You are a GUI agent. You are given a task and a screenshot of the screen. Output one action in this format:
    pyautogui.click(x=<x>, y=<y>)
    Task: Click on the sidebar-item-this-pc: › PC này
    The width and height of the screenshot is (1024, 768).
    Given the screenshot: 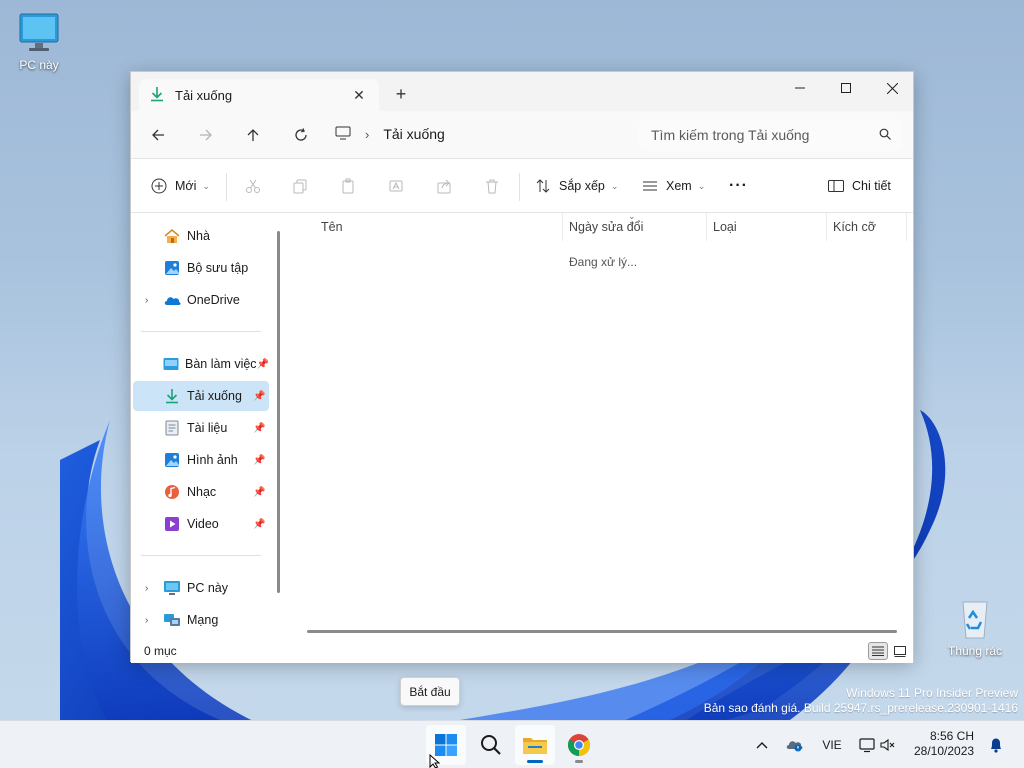 What is the action you would take?
    pyautogui.click(x=201, y=588)
    